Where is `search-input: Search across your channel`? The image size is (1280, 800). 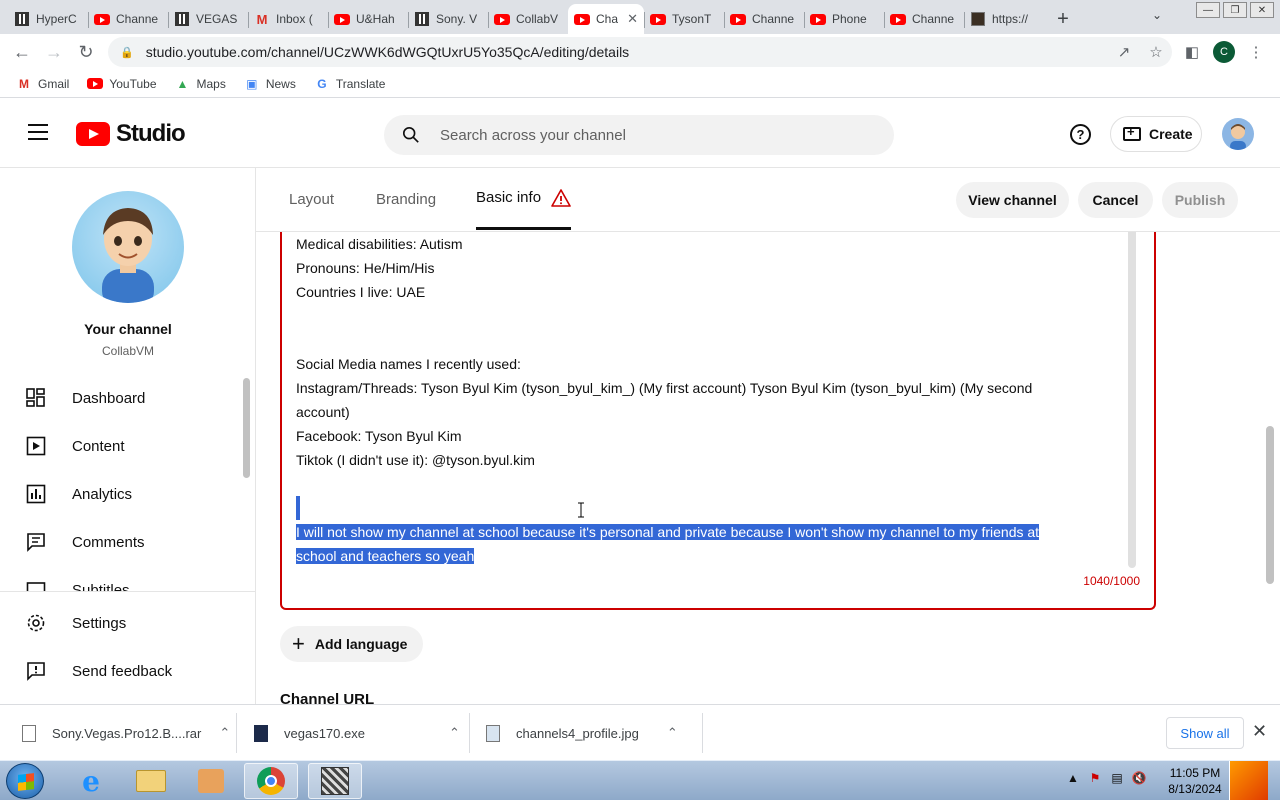
search-input: Search across your channel is located at coordinates (639, 135).